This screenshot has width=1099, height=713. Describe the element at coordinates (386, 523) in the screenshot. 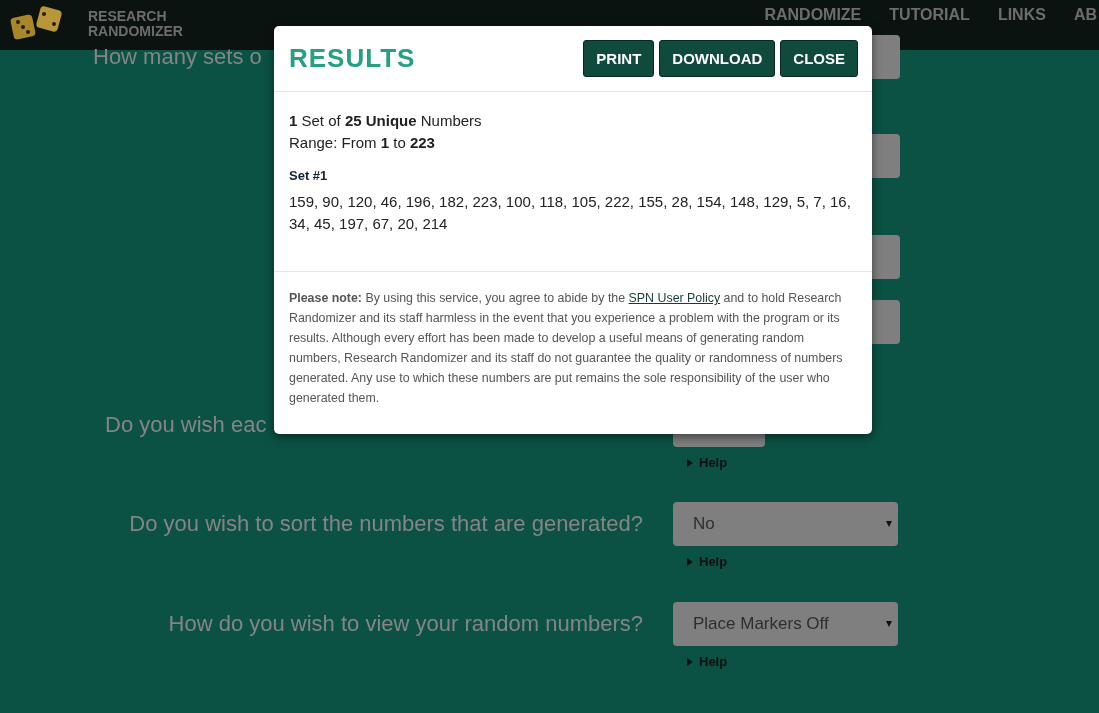

I see `question-label: Do you wish to sort the numbers that are generated?` at that location.